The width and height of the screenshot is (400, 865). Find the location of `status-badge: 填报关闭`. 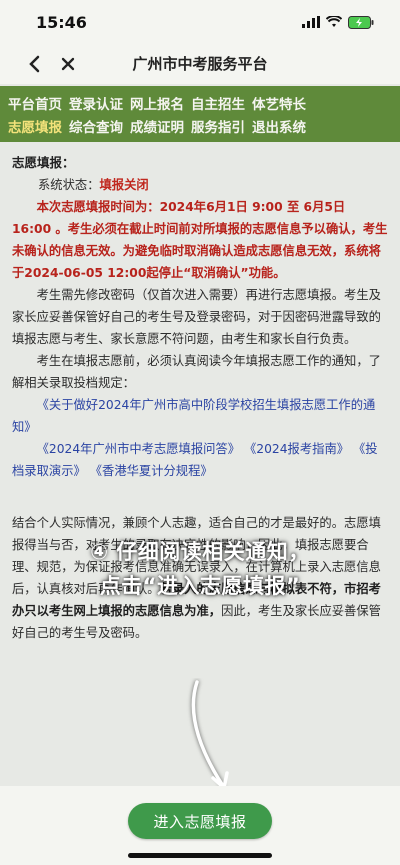

status-badge: 填报关闭 is located at coordinates (124, 185).